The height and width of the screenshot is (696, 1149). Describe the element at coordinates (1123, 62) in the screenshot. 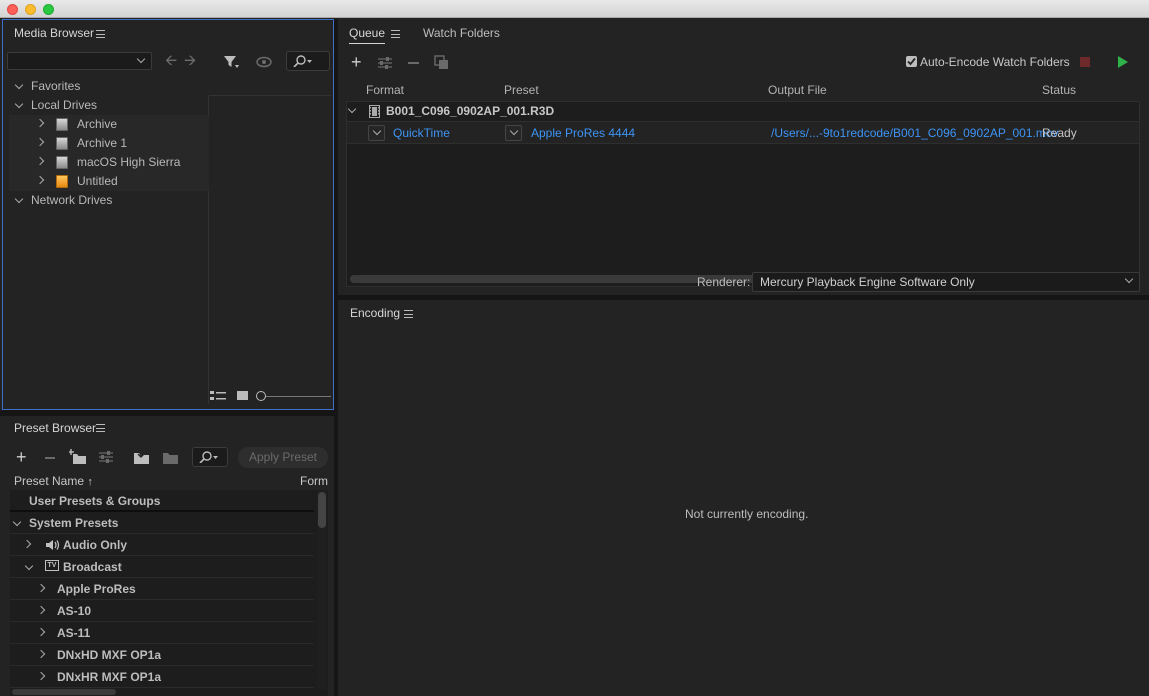

I see `start-queue-button` at that location.